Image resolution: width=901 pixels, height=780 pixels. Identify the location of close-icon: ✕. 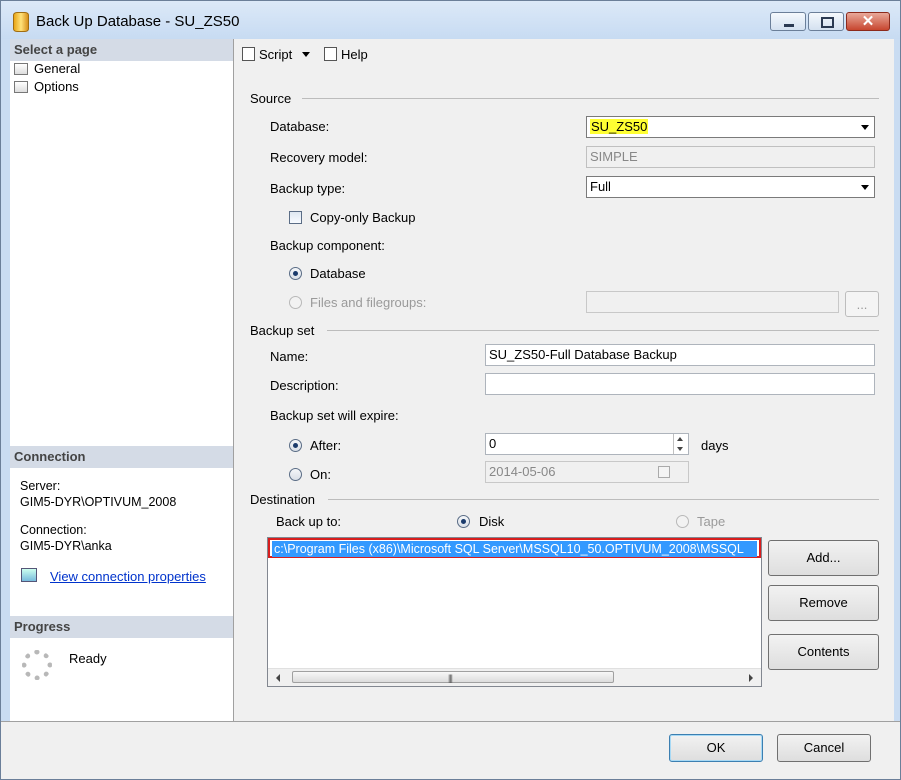
(868, 21).